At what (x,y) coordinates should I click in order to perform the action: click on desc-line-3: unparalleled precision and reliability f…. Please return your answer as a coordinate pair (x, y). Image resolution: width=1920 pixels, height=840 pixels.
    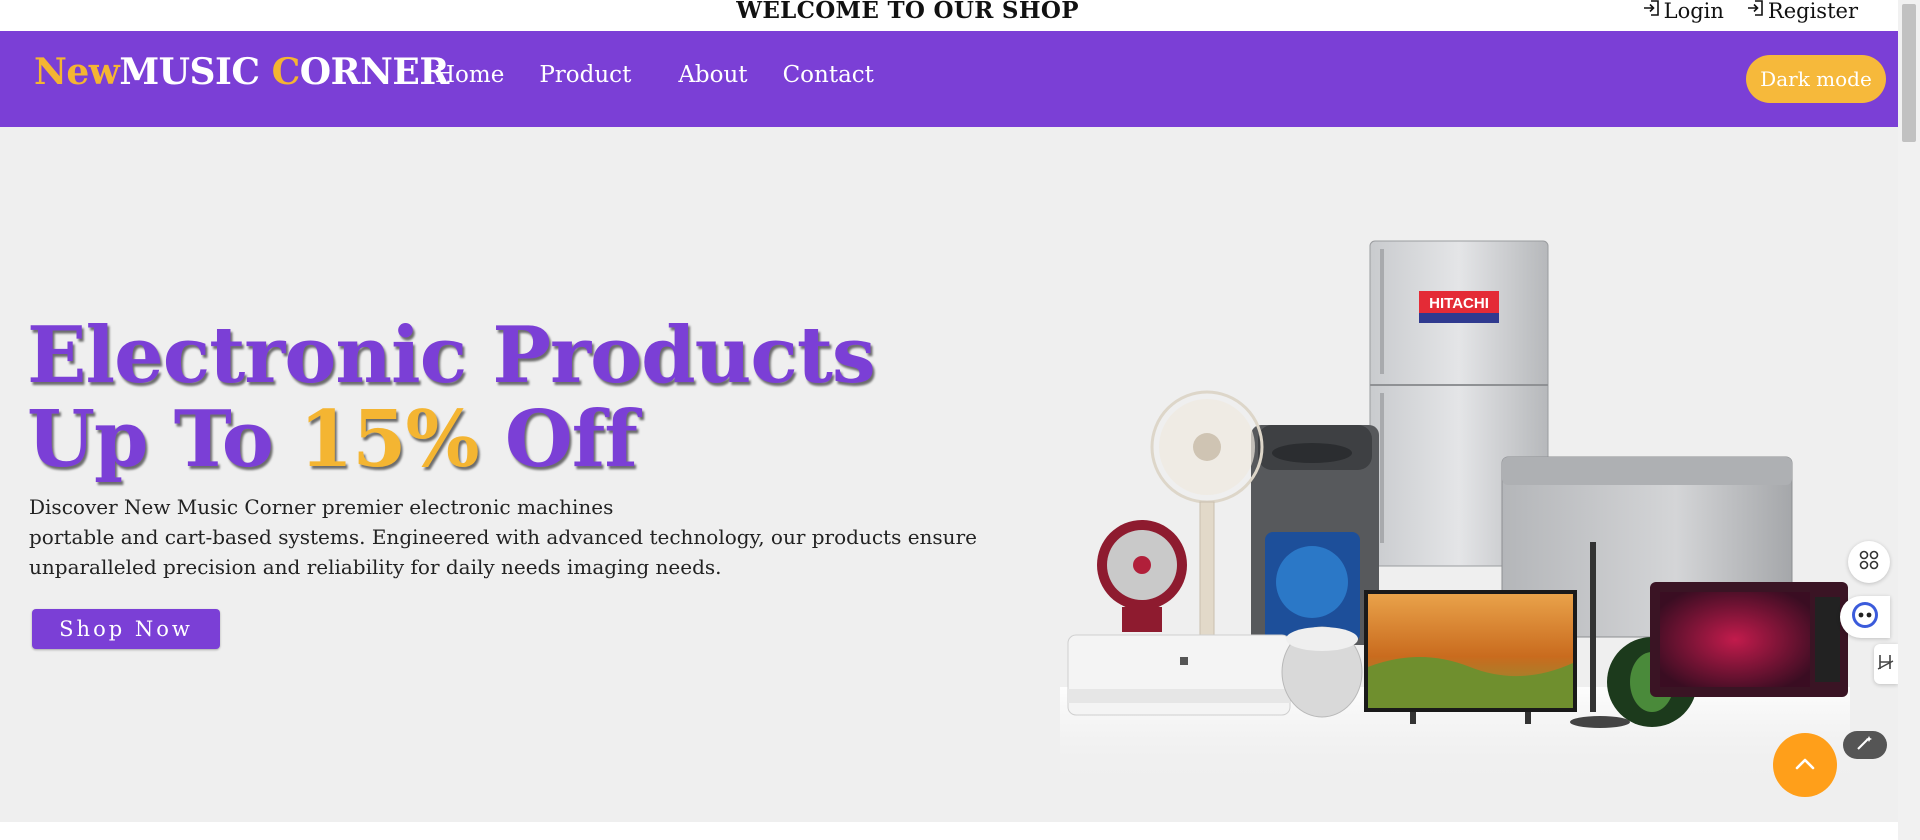
    Looking at the image, I should click on (375, 567).